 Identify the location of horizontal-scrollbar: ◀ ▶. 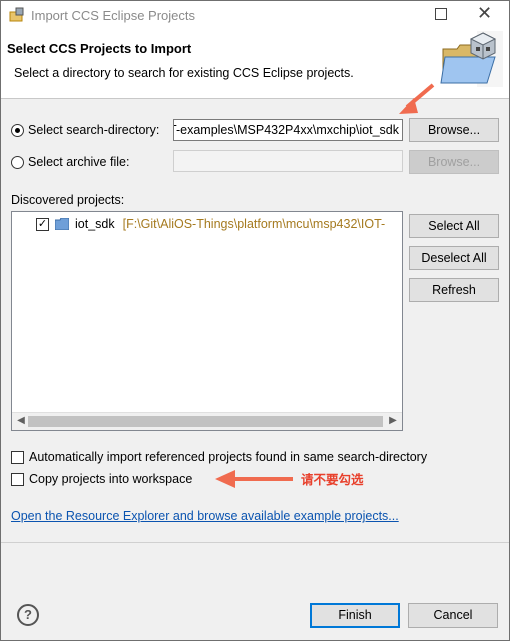
(207, 421).